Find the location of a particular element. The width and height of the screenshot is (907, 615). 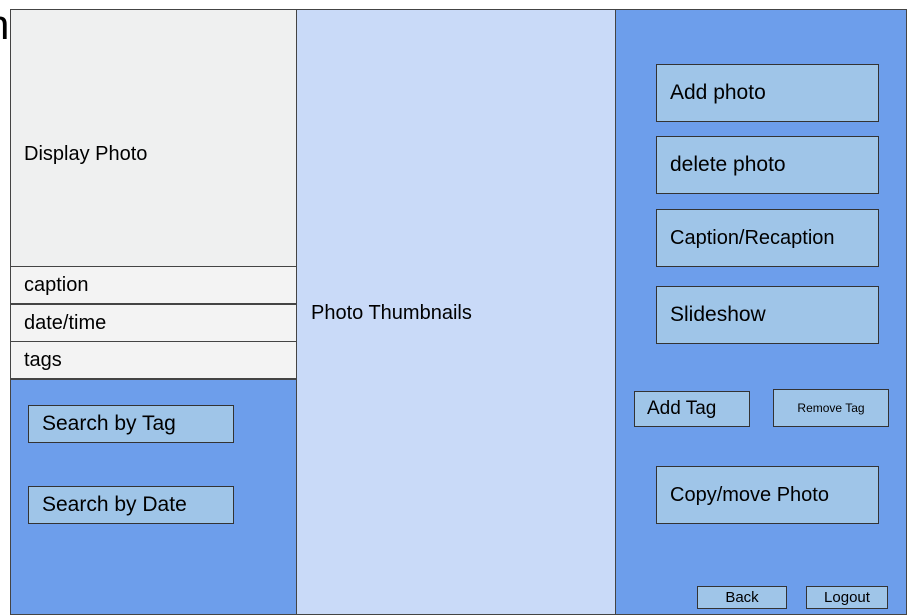

add-tag-label: Add Tag is located at coordinates (682, 408).